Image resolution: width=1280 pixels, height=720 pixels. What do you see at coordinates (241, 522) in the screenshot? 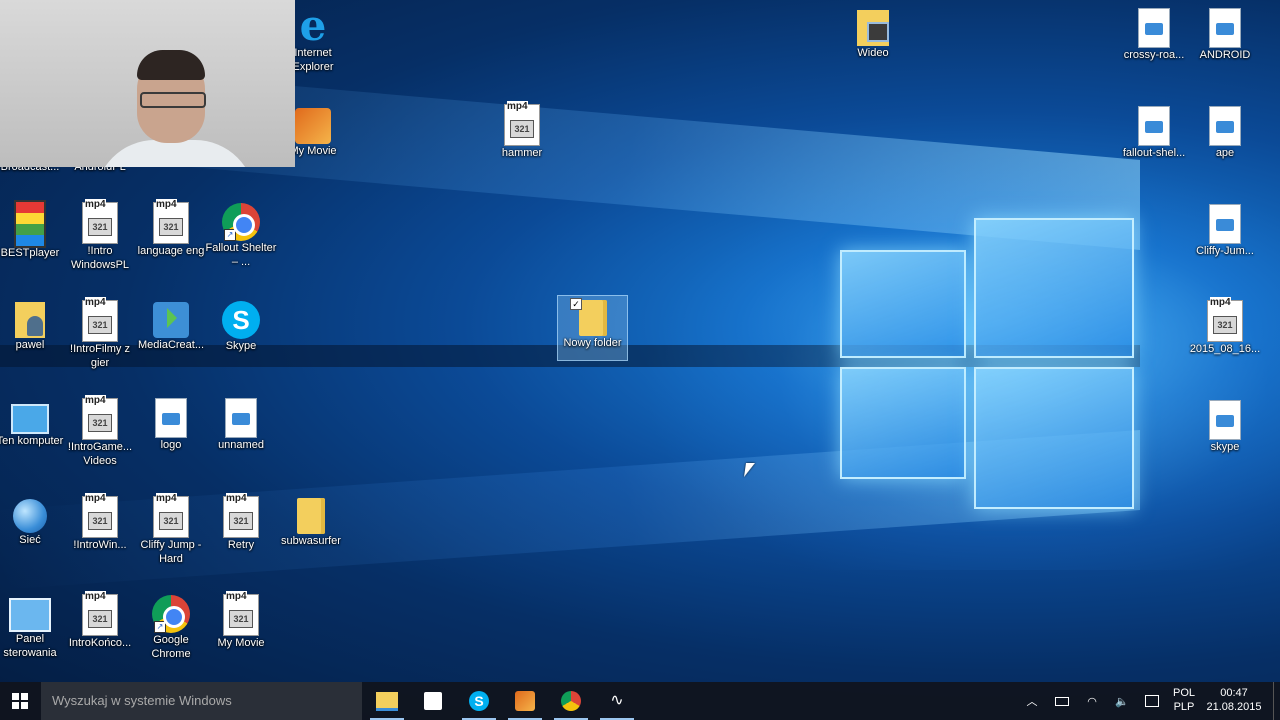
I see `desktop-icon-retry: mp4 321 Retry` at bounding box center [241, 522].